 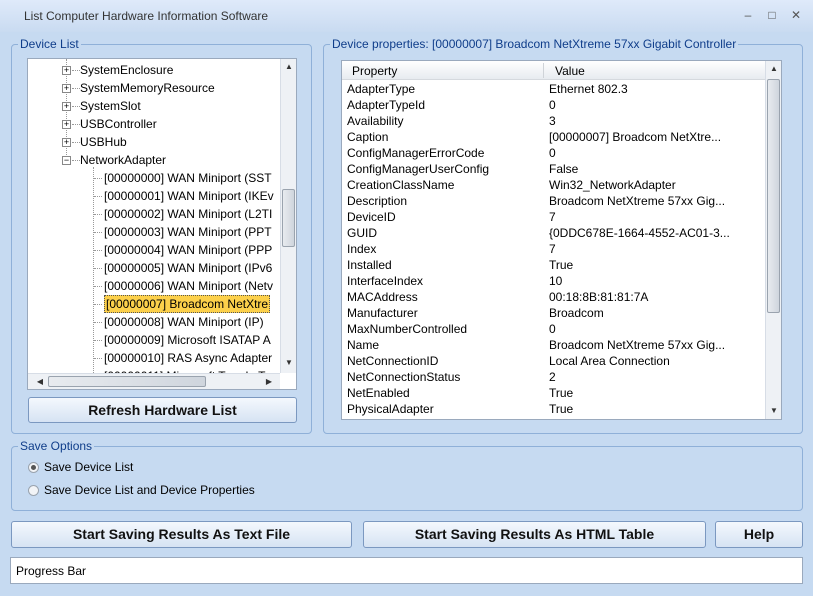 I want to click on tree-item-category: SystemMemoryResource, so click(x=147, y=88).